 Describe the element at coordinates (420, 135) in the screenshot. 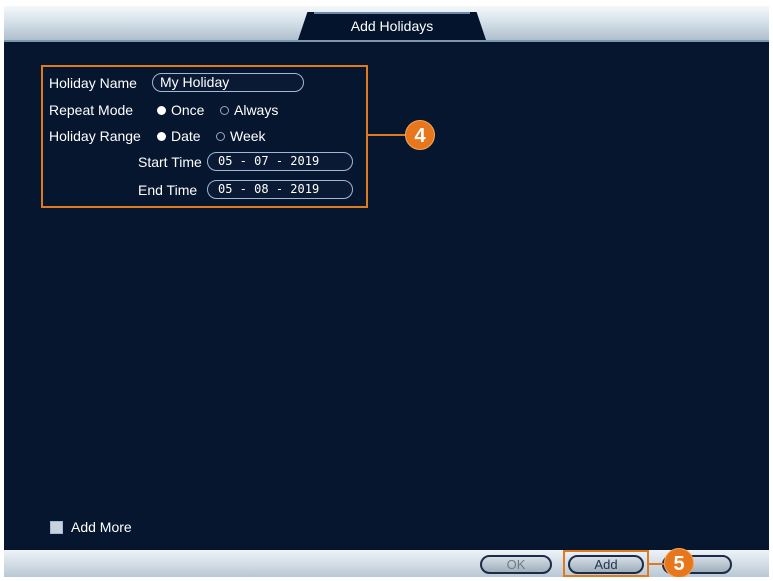

I see `callout-badge-4: 4` at that location.